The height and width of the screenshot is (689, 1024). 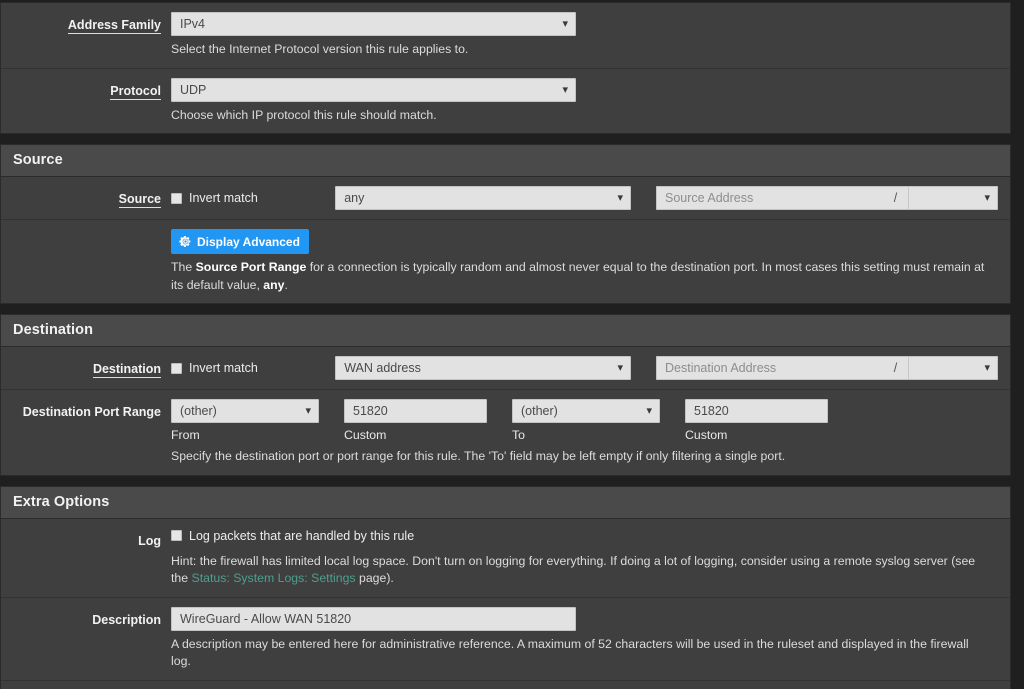 What do you see at coordinates (139, 200) in the screenshot?
I see `source-label-text: Source` at bounding box center [139, 200].